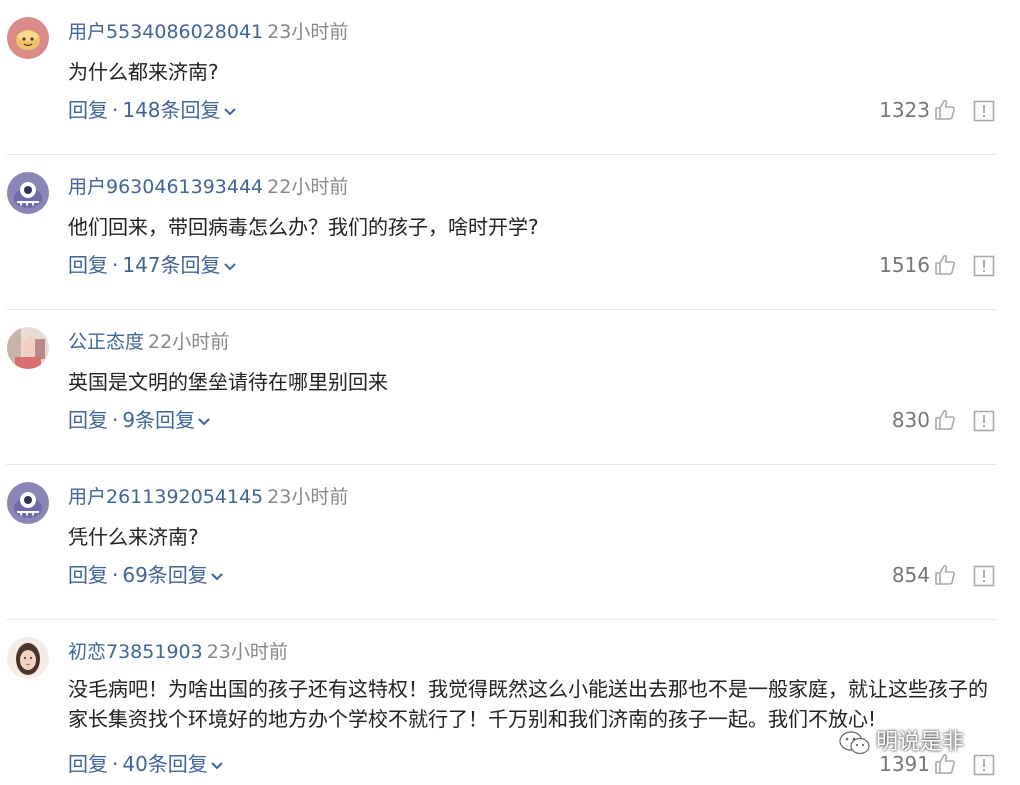 Image resolution: width=1020 pixels, height=785 pixels. I want to click on comment-meta: 用户5534086028041 23小时前, so click(208, 32).